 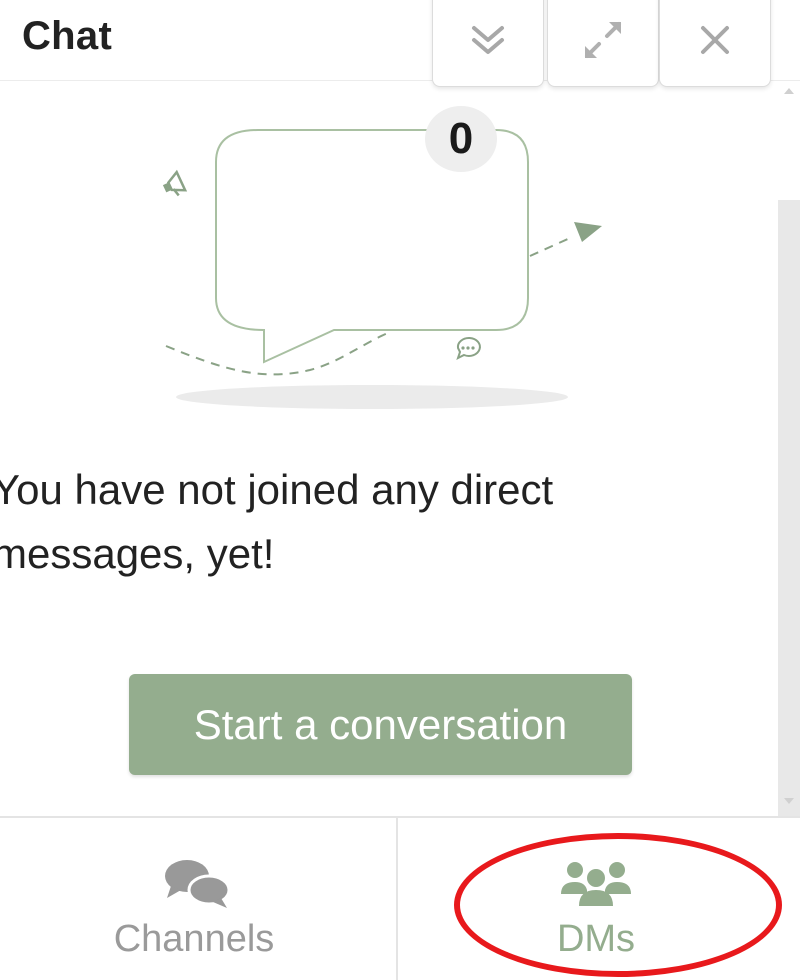 I want to click on panel-title: Chat, so click(x=67, y=36).